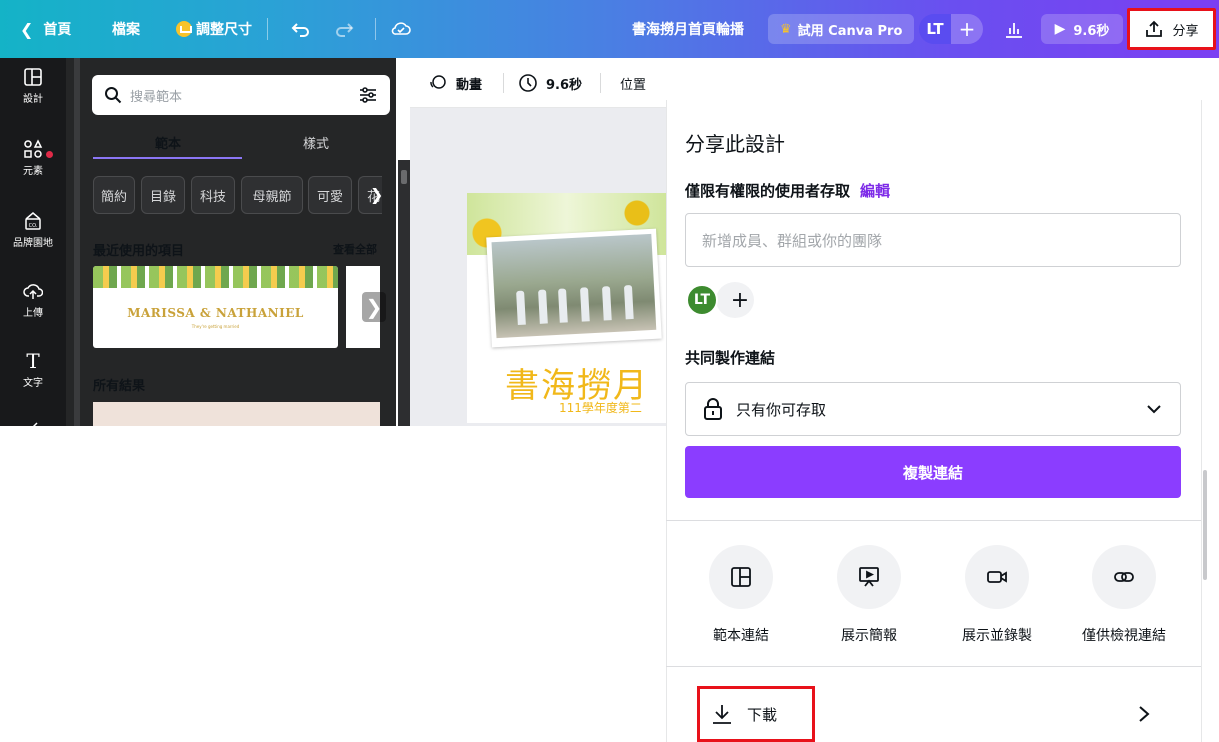 The image size is (1219, 742). I want to click on link-icon, so click(1124, 577).